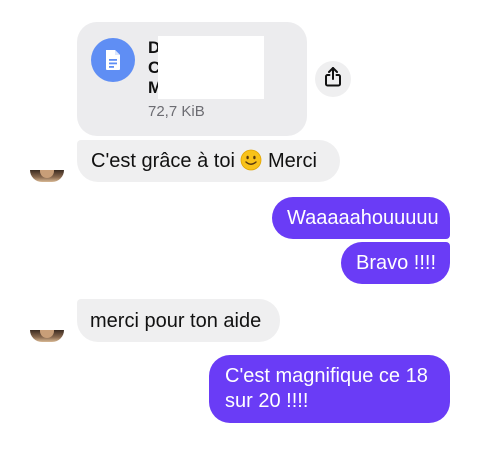 The width and height of the screenshot is (494, 454). What do you see at coordinates (211, 67) in the screenshot?
I see `redaction-box` at bounding box center [211, 67].